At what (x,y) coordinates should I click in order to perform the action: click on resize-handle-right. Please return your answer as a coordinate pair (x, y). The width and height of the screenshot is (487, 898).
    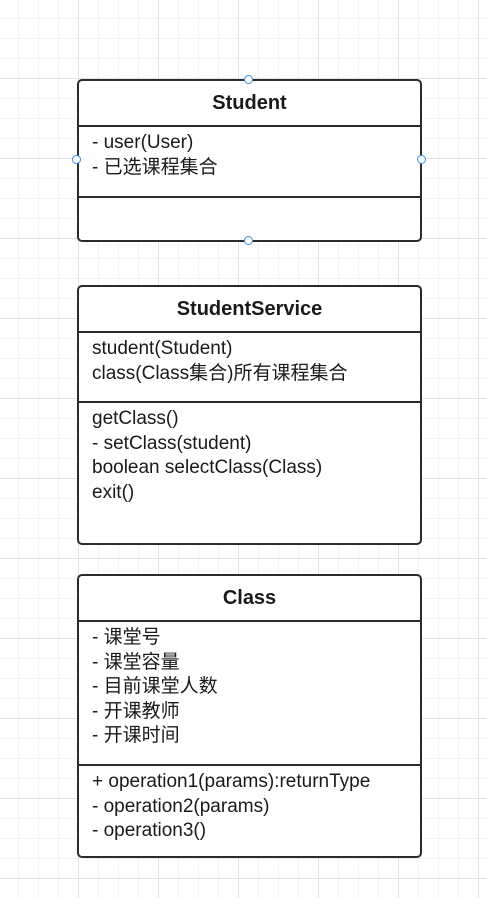
    Looking at the image, I should click on (421, 159).